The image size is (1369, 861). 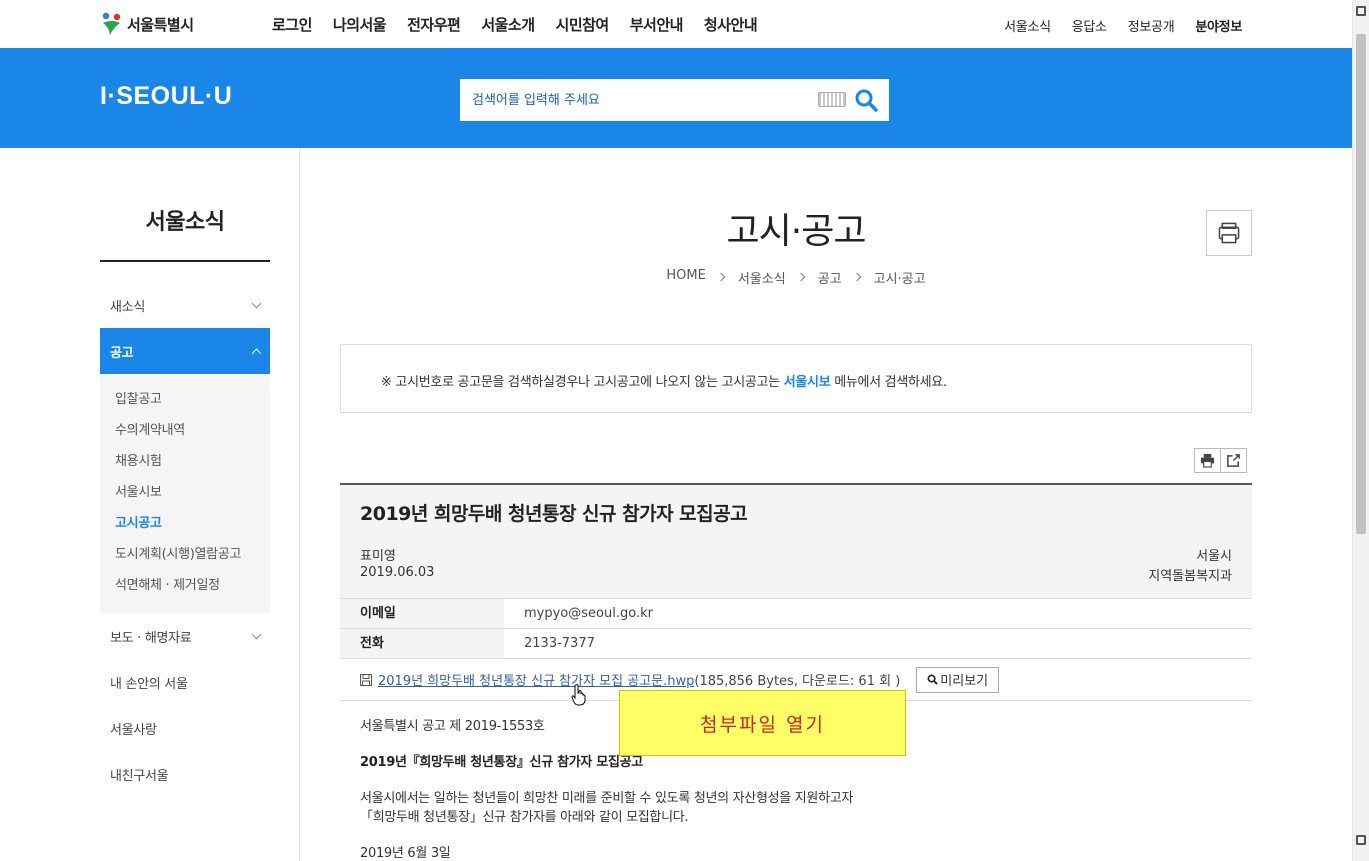 I want to click on sidebar-item-seoul-in-hand: 내 손안의 서울, so click(x=185, y=682).